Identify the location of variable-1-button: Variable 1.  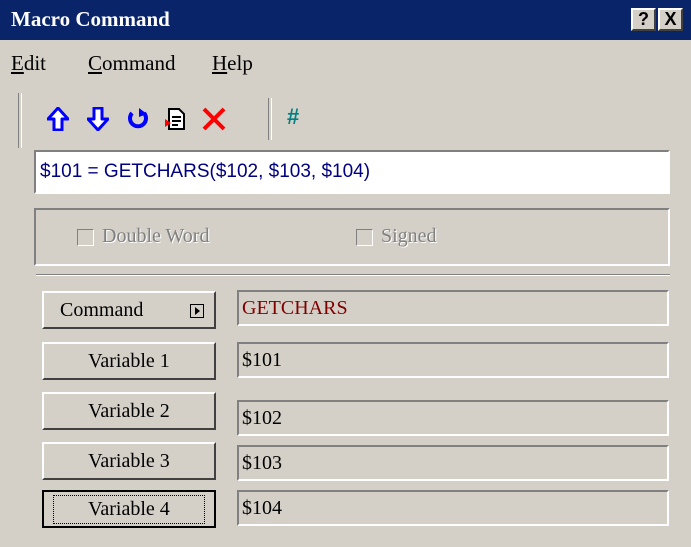
(129, 361).